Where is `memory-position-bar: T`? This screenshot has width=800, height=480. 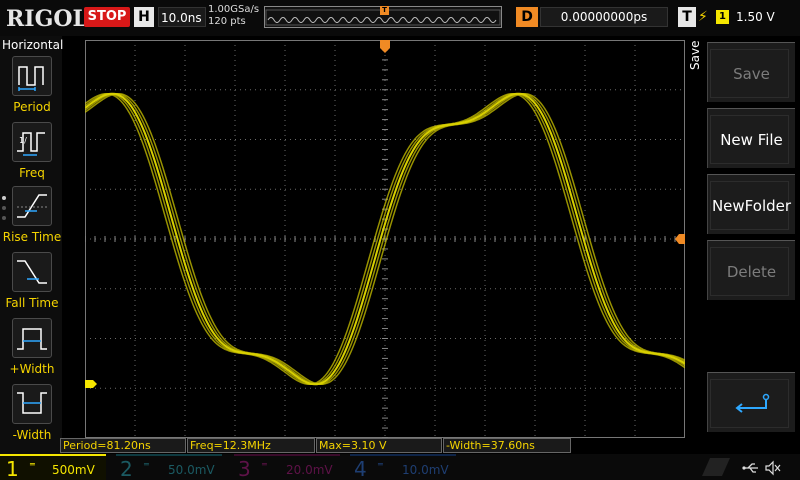 memory-position-bar: T is located at coordinates (383, 17).